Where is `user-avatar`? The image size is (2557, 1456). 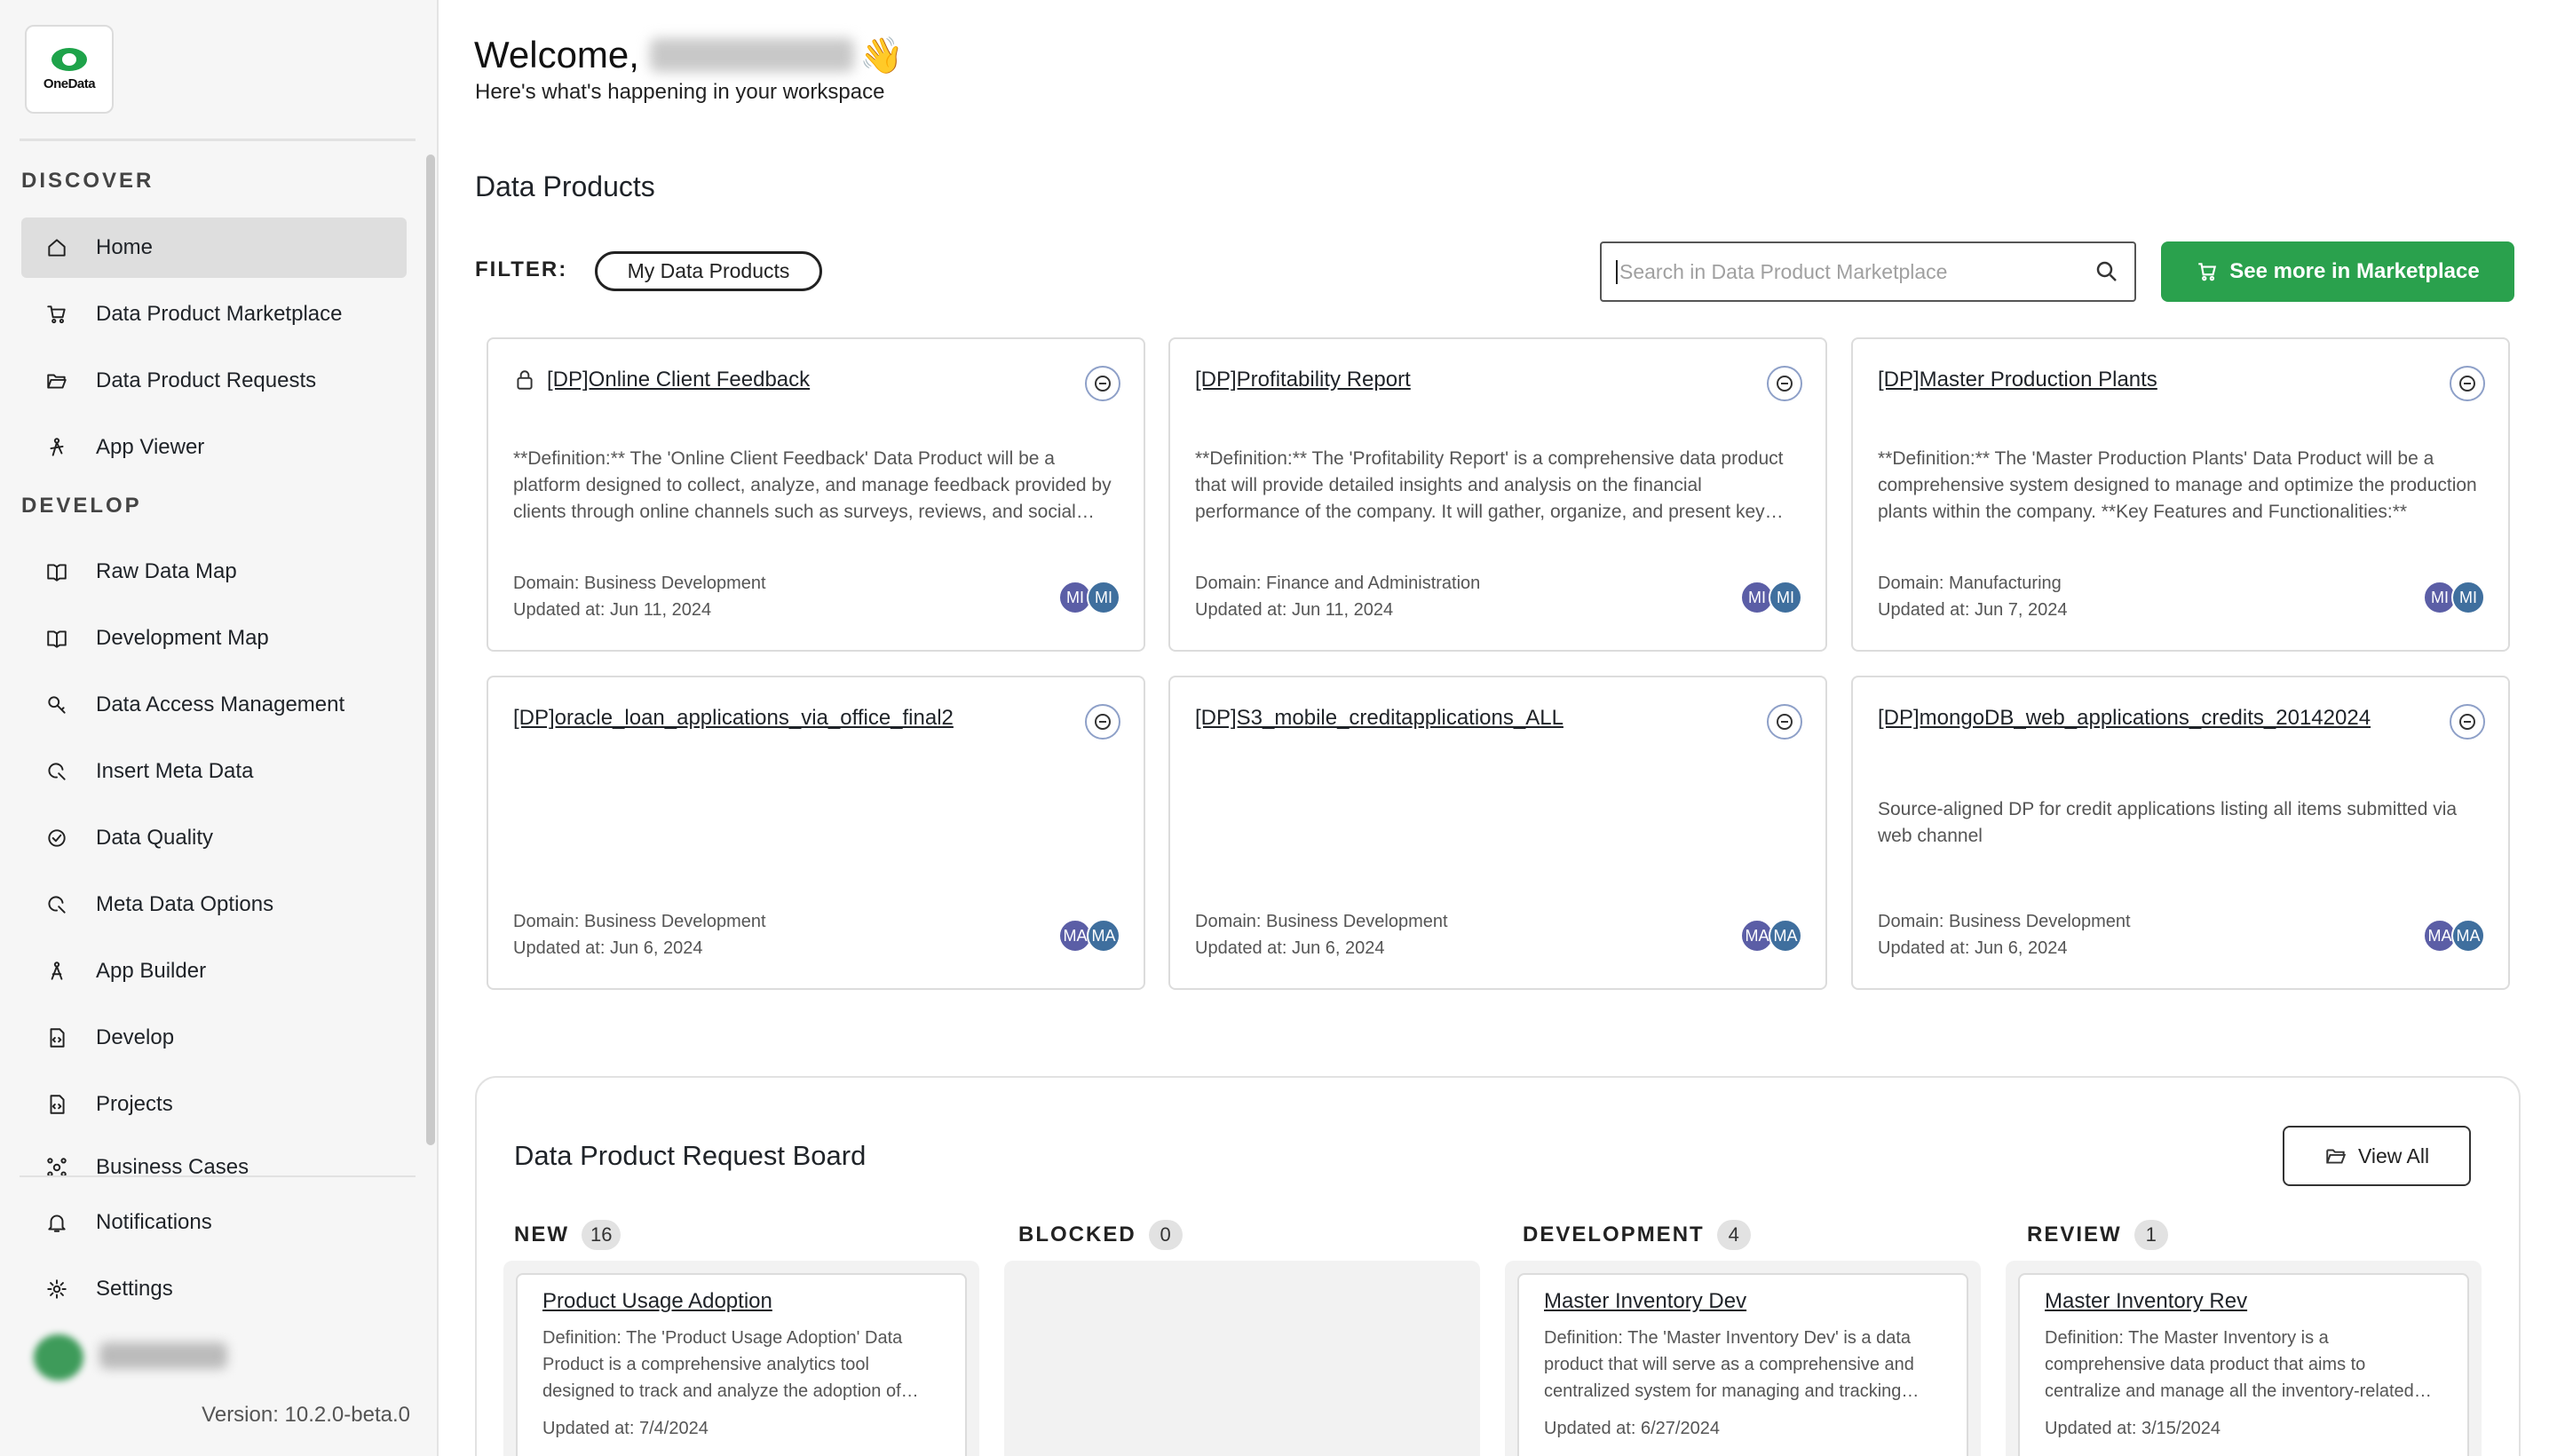
user-avatar is located at coordinates (58, 1357).